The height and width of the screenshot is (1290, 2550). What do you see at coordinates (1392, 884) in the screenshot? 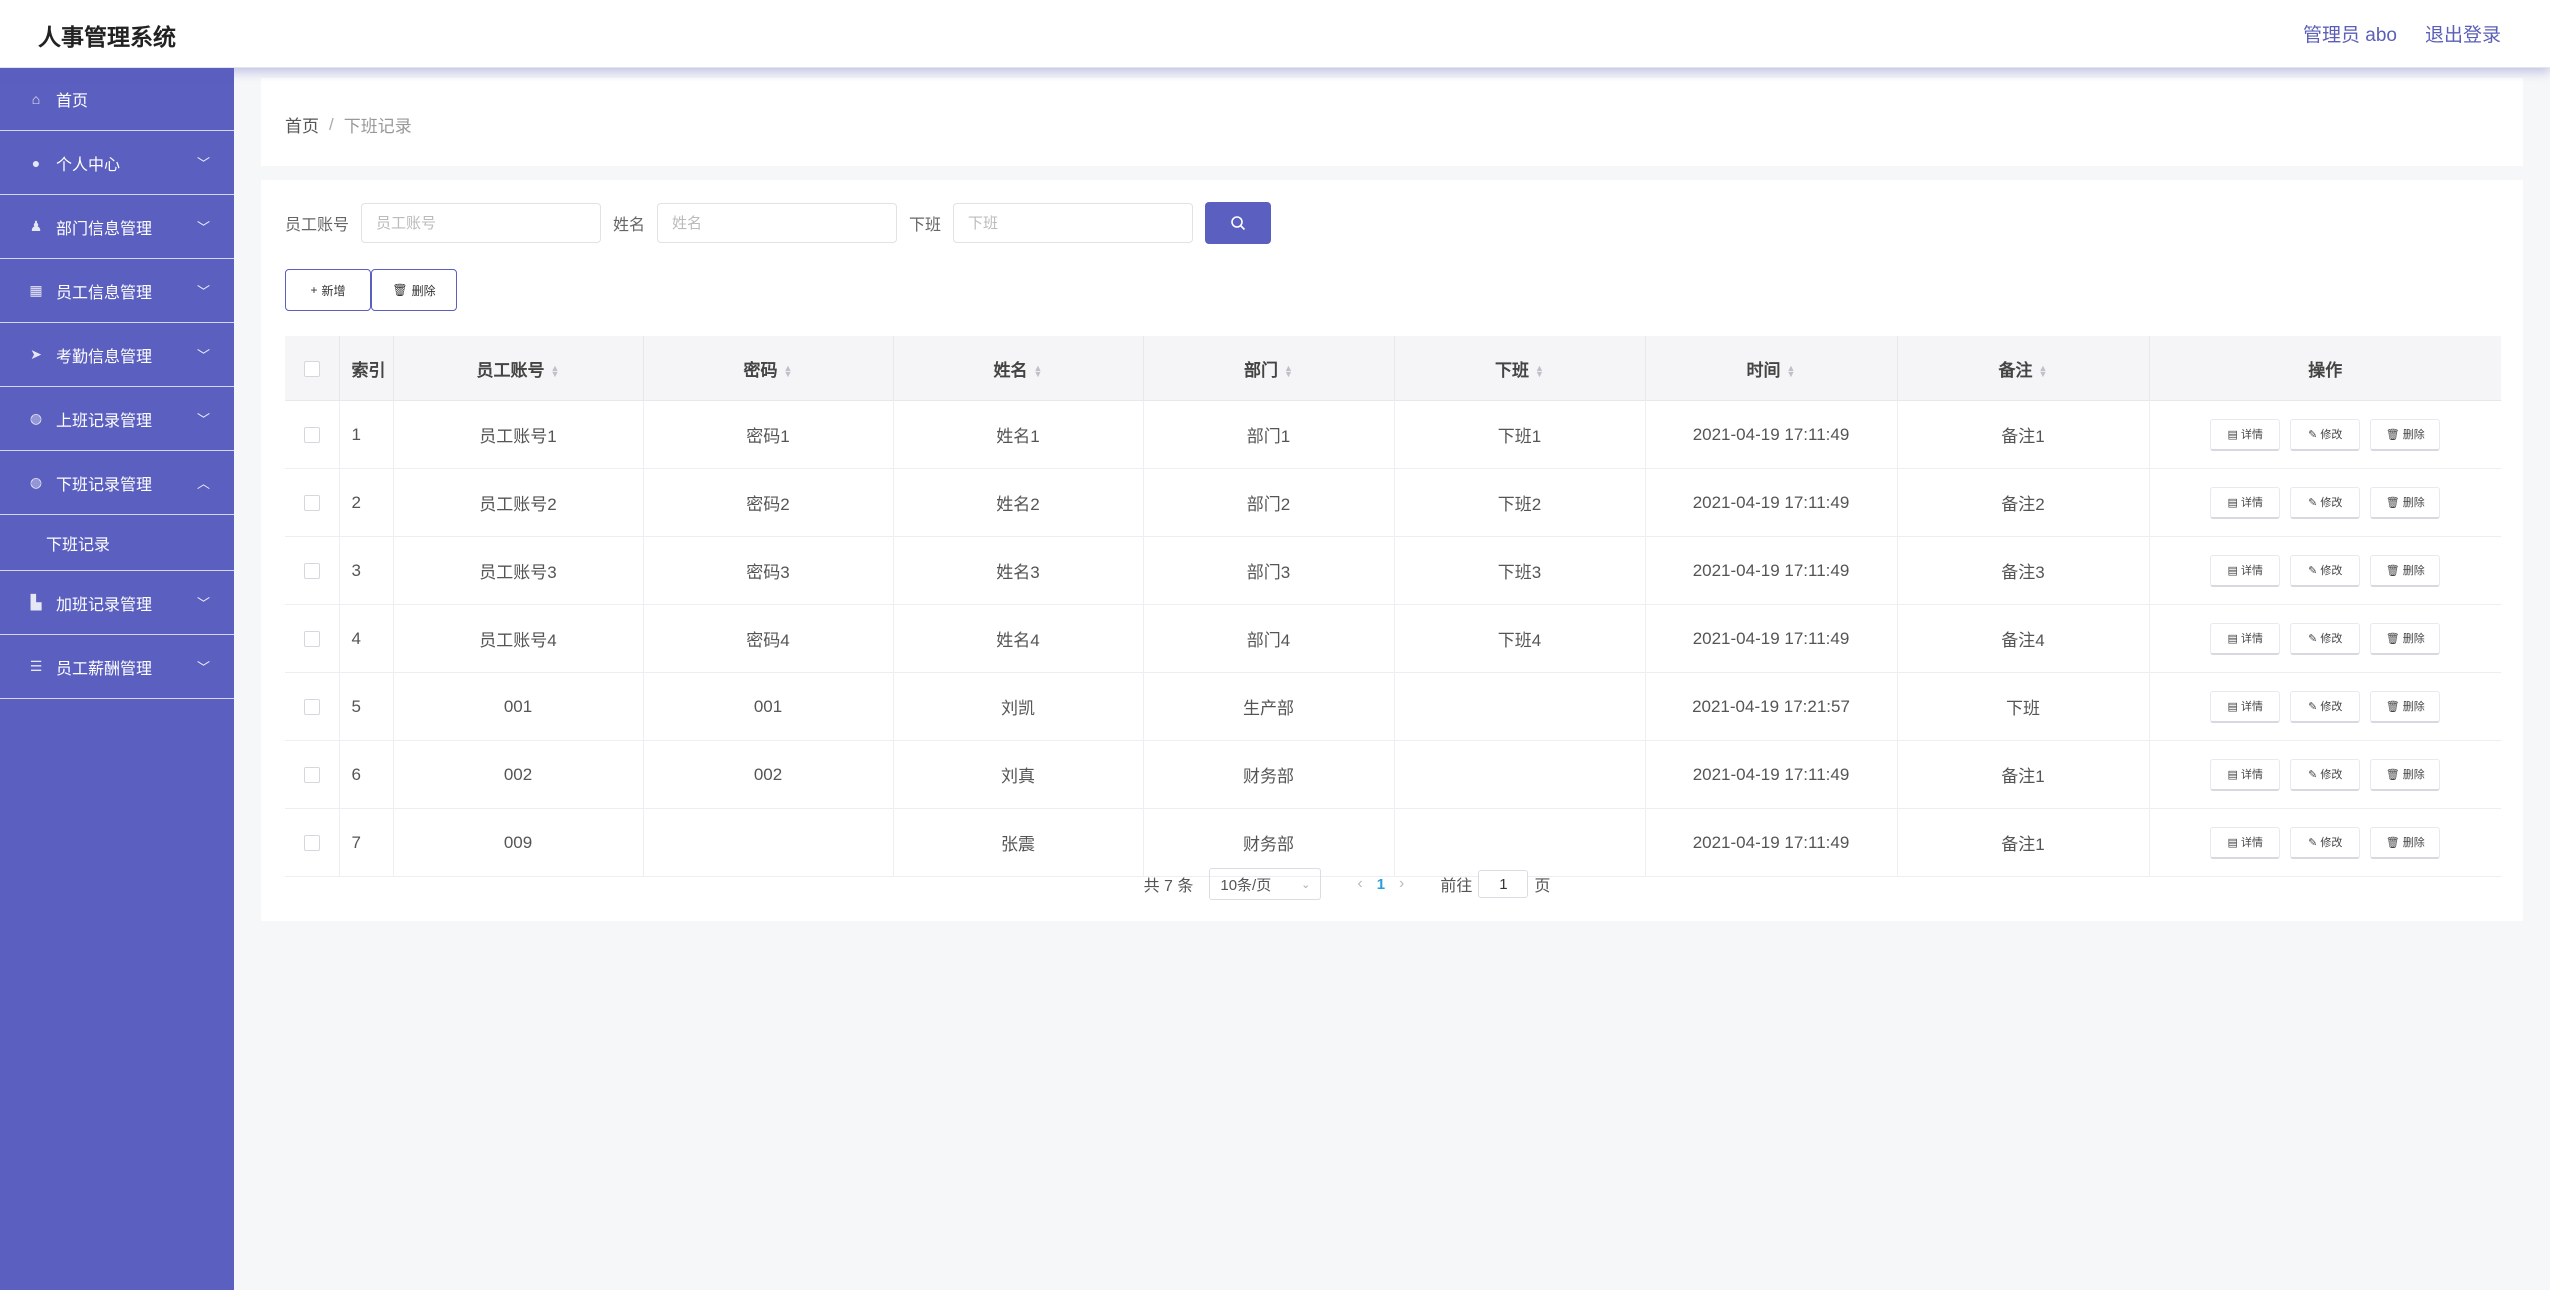
I see `pagination: 共 7 条 10条/页 ⌄ ‹ 1 › 前往 页` at bounding box center [1392, 884].